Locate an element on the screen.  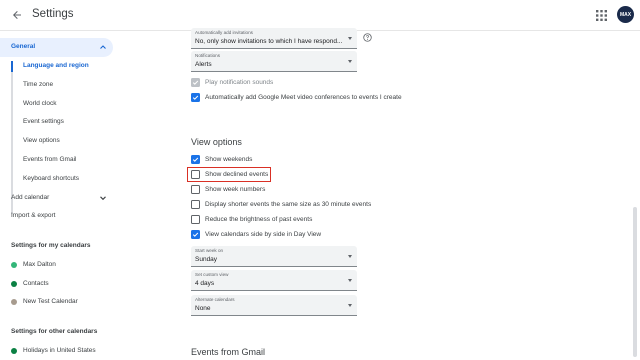
sidebar-item-language-region: Language and region is located at coordinates (56, 65).